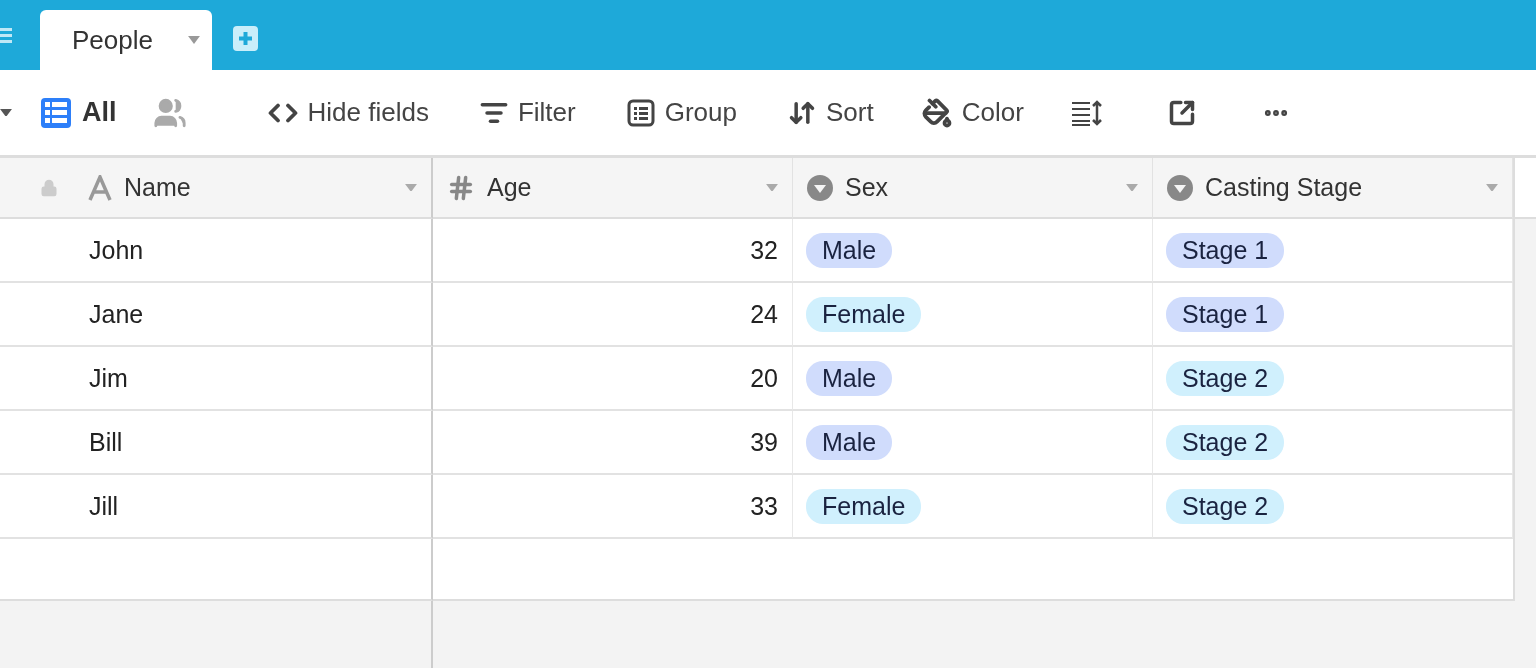 This screenshot has width=1536, height=668. What do you see at coordinates (216, 443) in the screenshot?
I see `table-cell: Bill` at bounding box center [216, 443].